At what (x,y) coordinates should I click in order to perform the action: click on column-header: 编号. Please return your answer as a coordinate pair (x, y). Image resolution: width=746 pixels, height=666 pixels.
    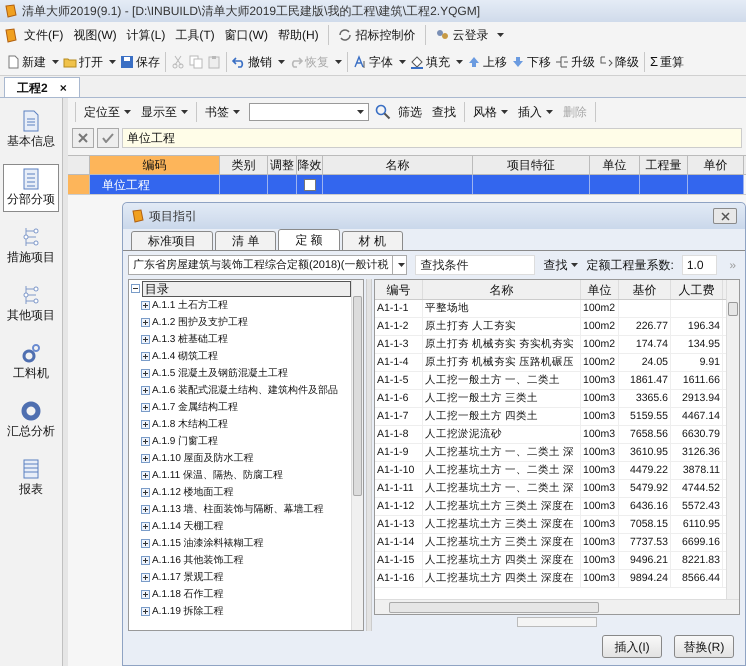
    Looking at the image, I should click on (399, 289).